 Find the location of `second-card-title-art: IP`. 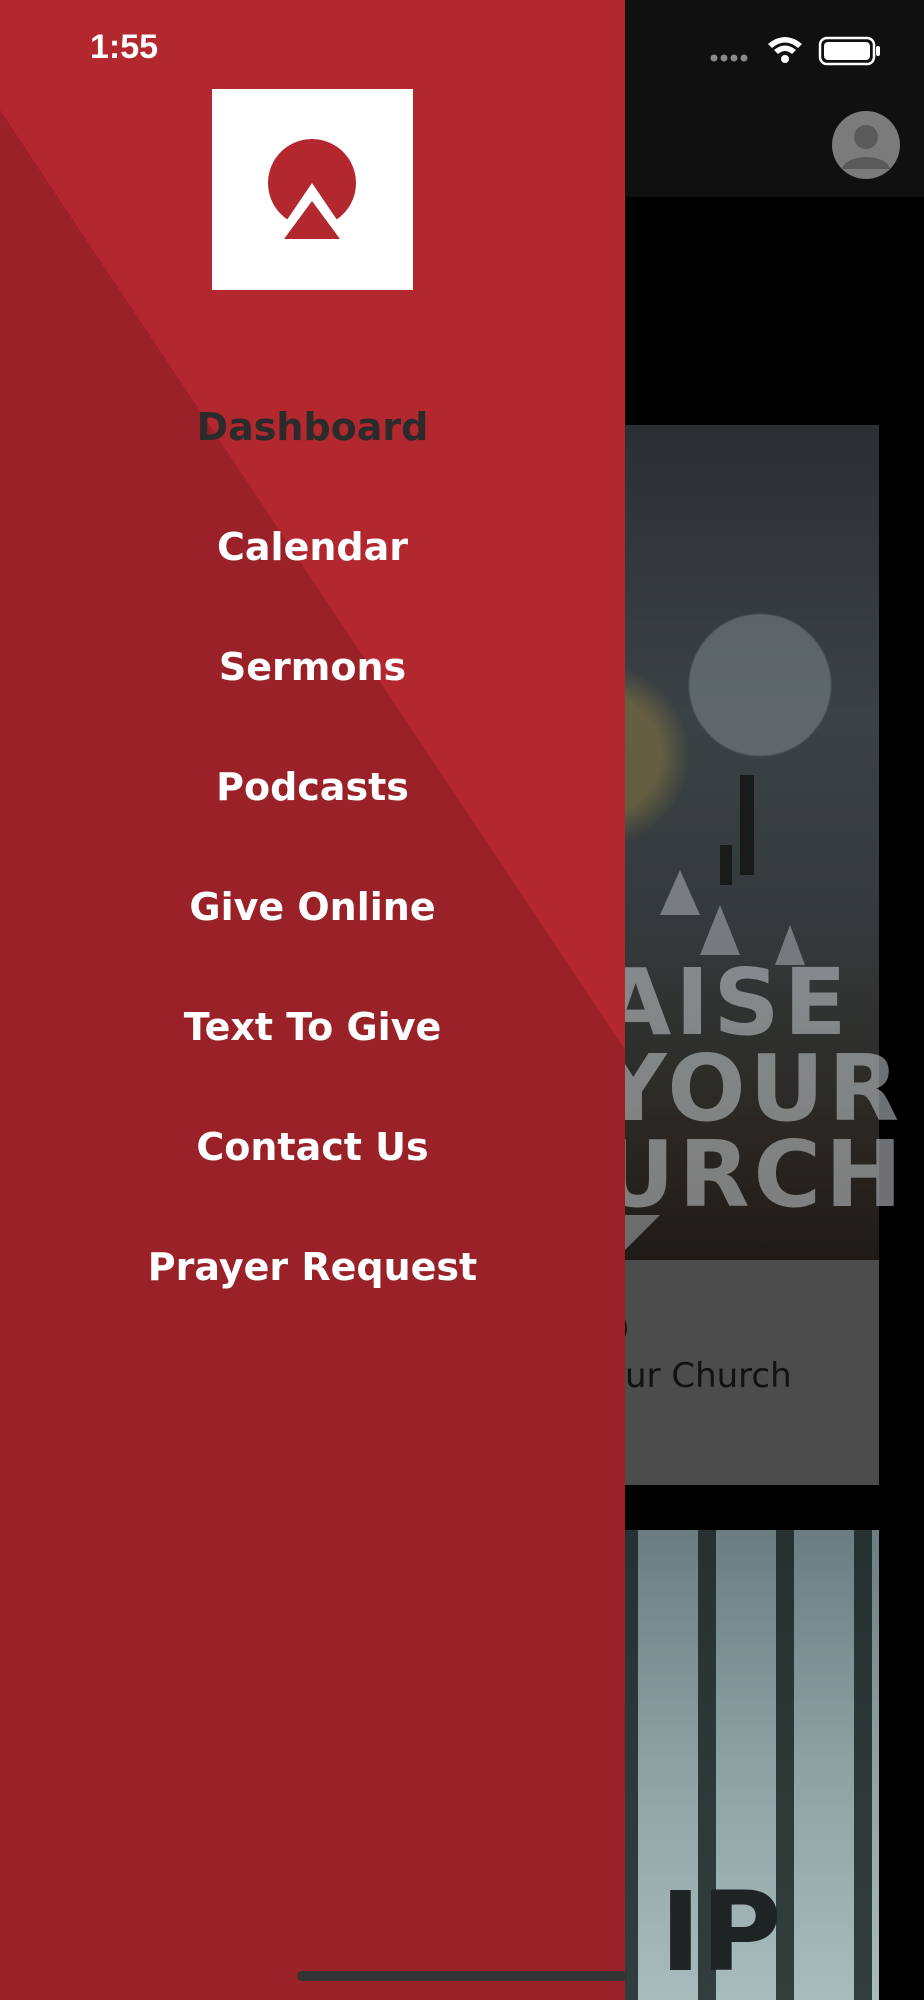

second-card-title-art: IP is located at coordinates (721, 1932).